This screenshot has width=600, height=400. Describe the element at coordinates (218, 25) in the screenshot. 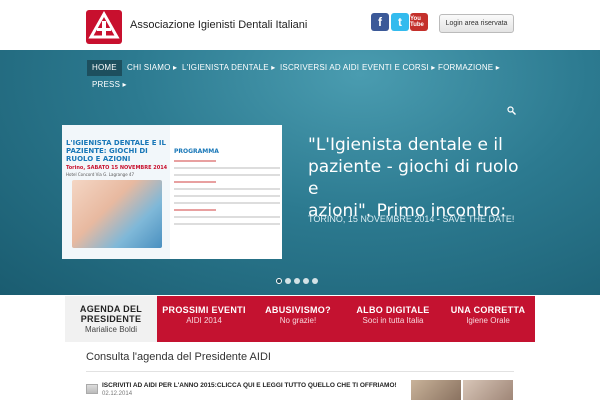

I see `site-title: Associazione Igienisti Dentali Italiani` at that location.